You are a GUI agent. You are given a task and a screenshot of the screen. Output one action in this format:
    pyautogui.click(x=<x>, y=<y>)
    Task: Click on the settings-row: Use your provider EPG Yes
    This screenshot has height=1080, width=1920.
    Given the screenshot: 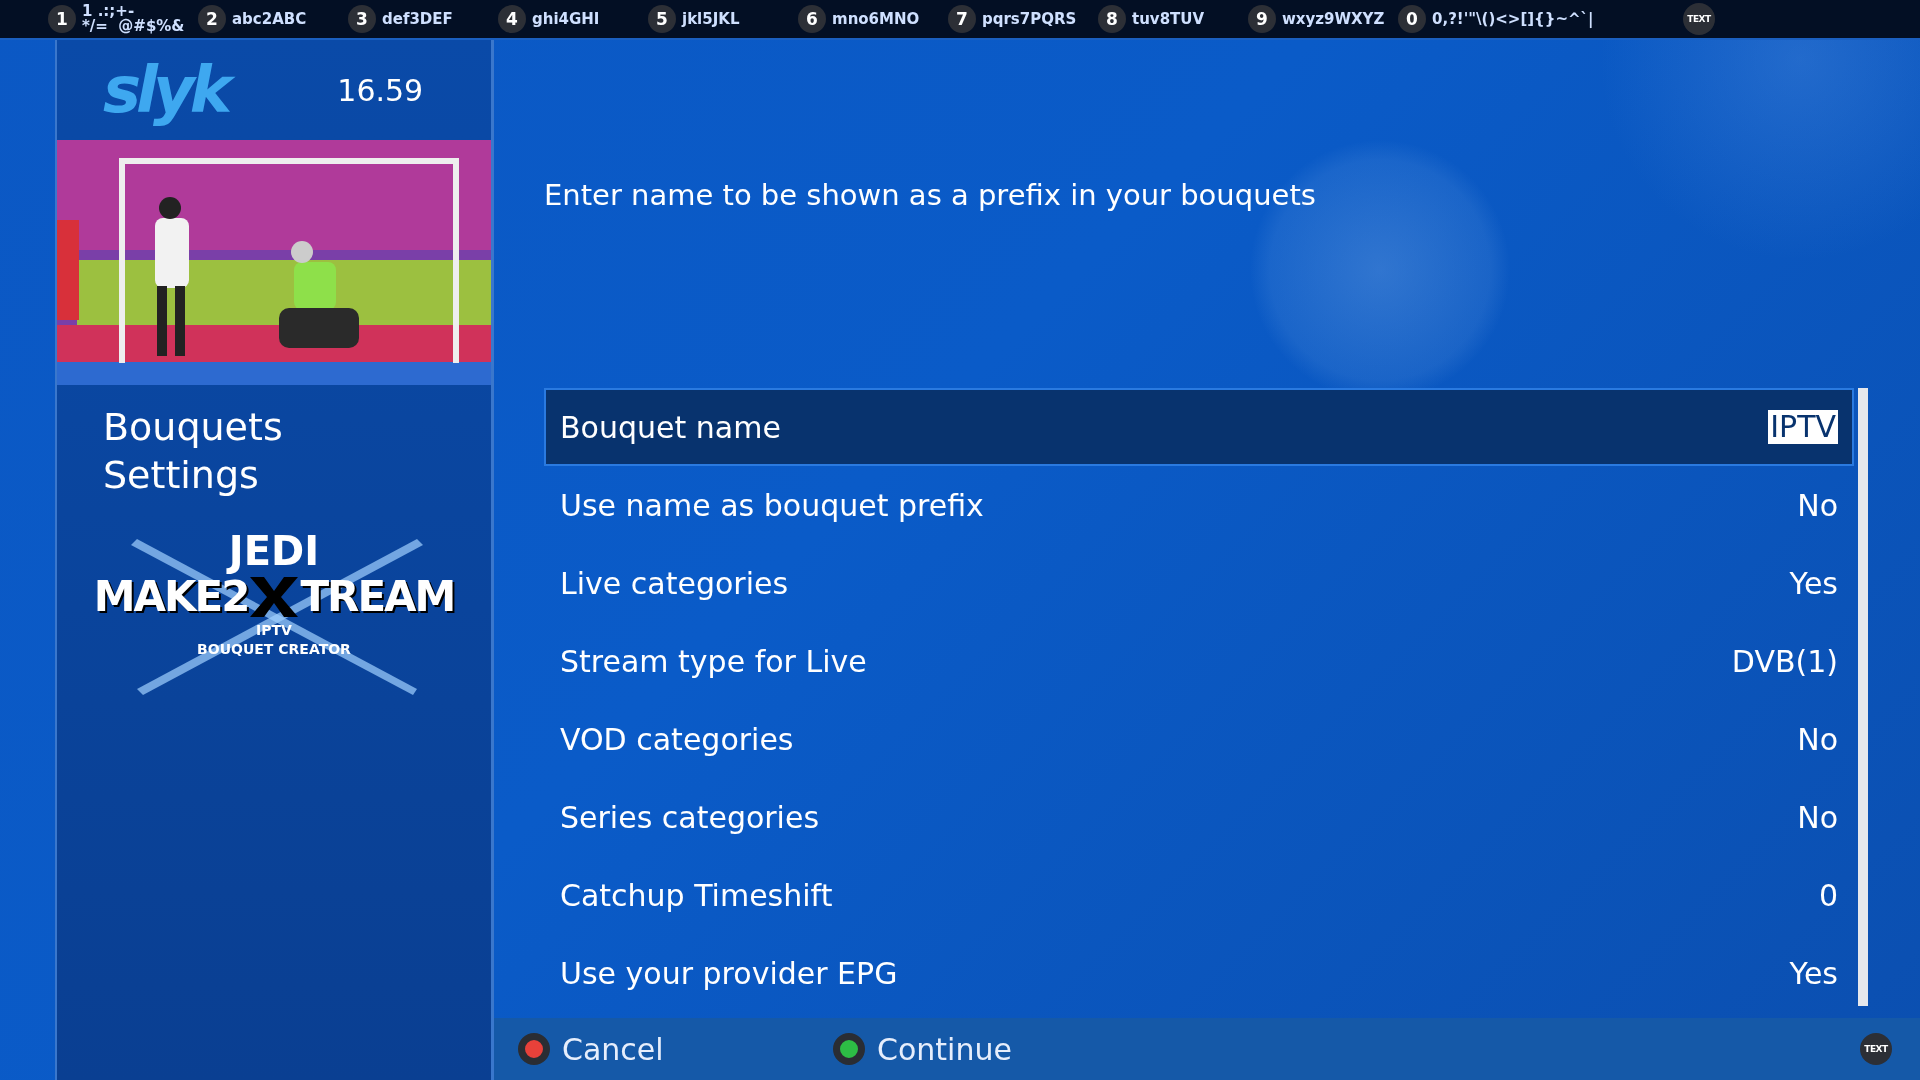 What is the action you would take?
    pyautogui.click(x=1199, y=973)
    